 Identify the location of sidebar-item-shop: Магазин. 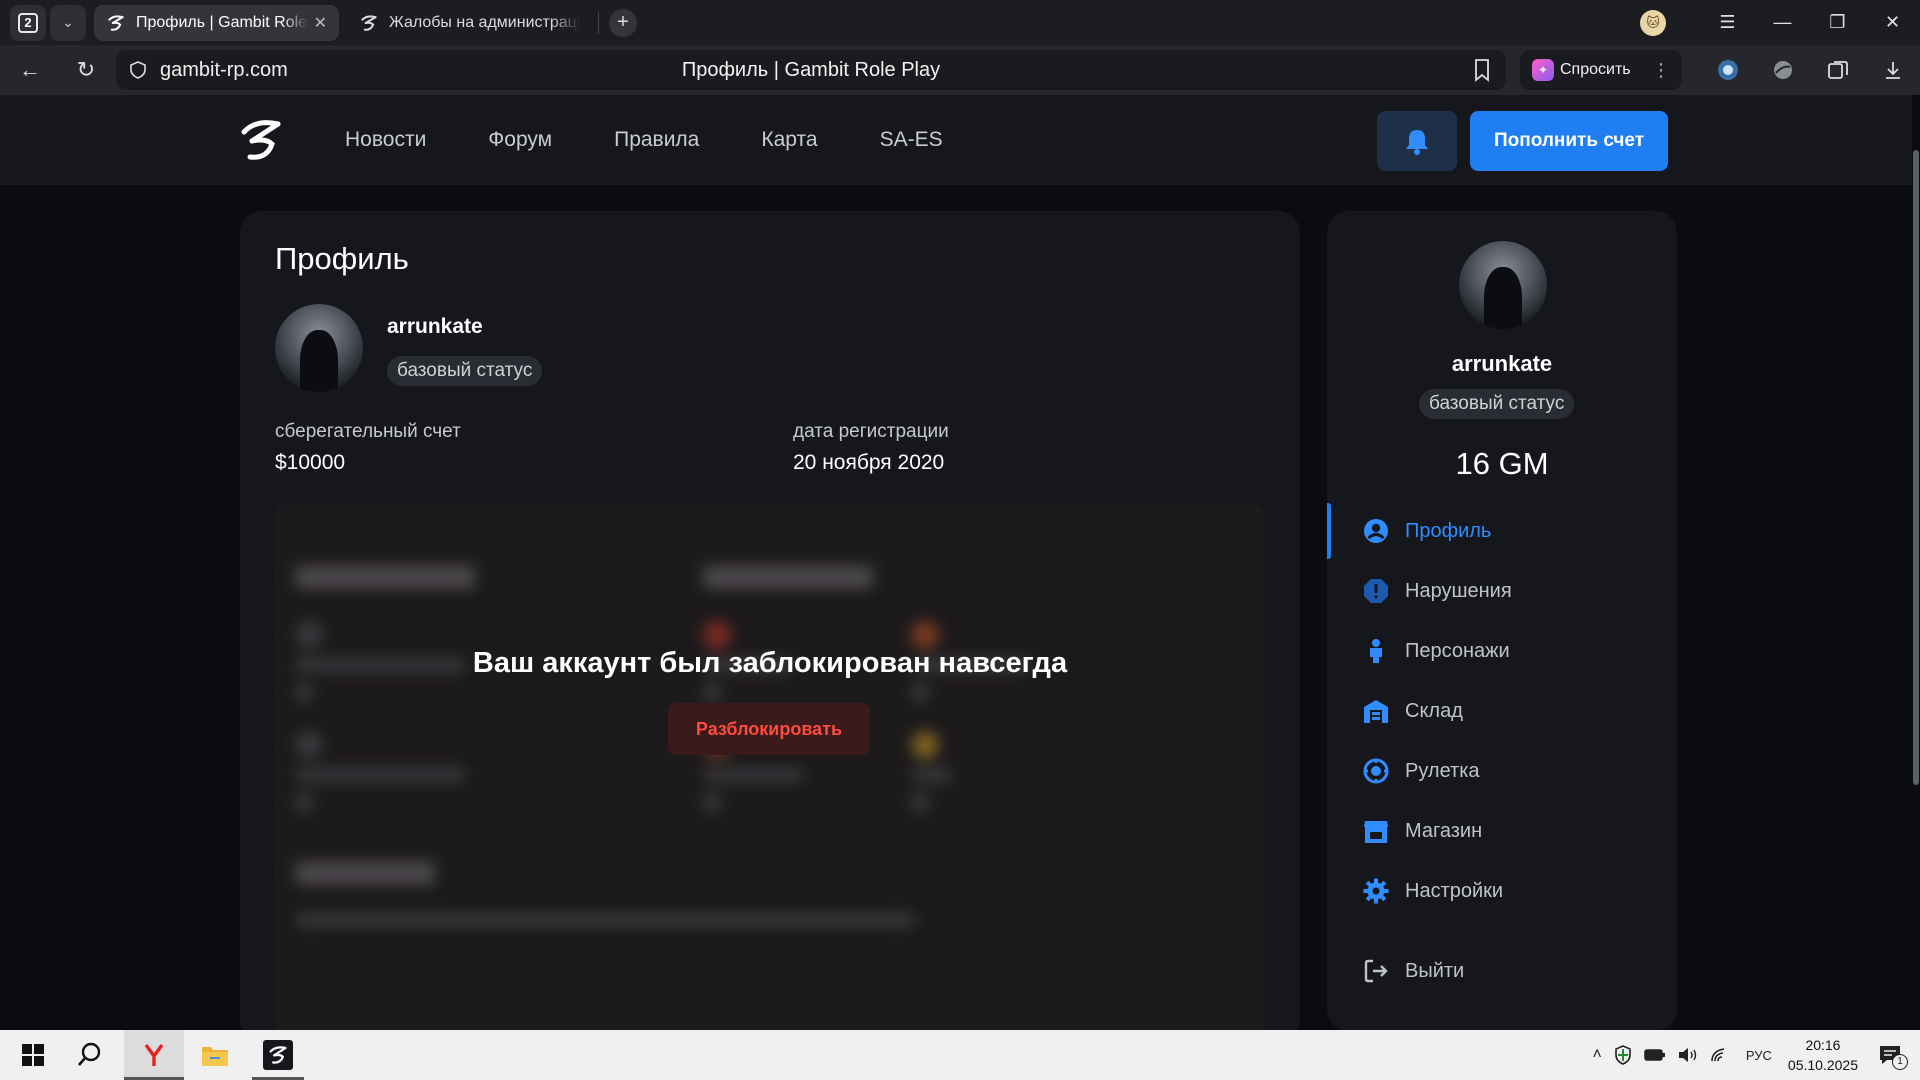
(1502, 831).